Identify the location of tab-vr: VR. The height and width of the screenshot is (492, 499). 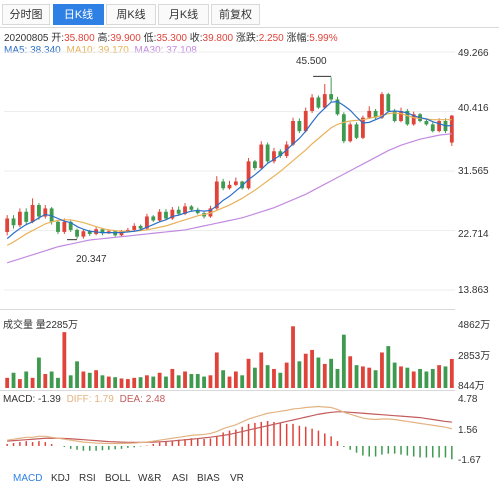
(237, 478).